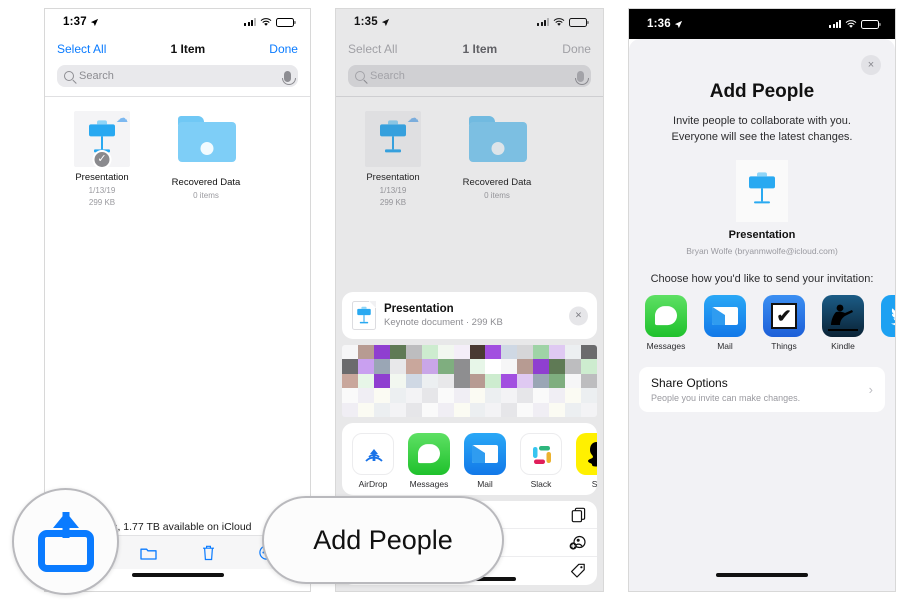 The height and width of the screenshot is (600, 900). What do you see at coordinates (578, 514) in the screenshot?
I see `copy-icon` at bounding box center [578, 514].